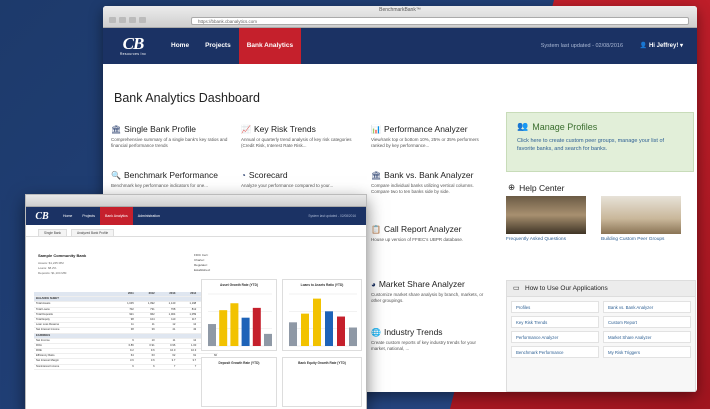 The width and height of the screenshot is (710, 409). Describe the element at coordinates (45, 356) in the screenshot. I see `row-label: Efficiency Ratio` at that location.